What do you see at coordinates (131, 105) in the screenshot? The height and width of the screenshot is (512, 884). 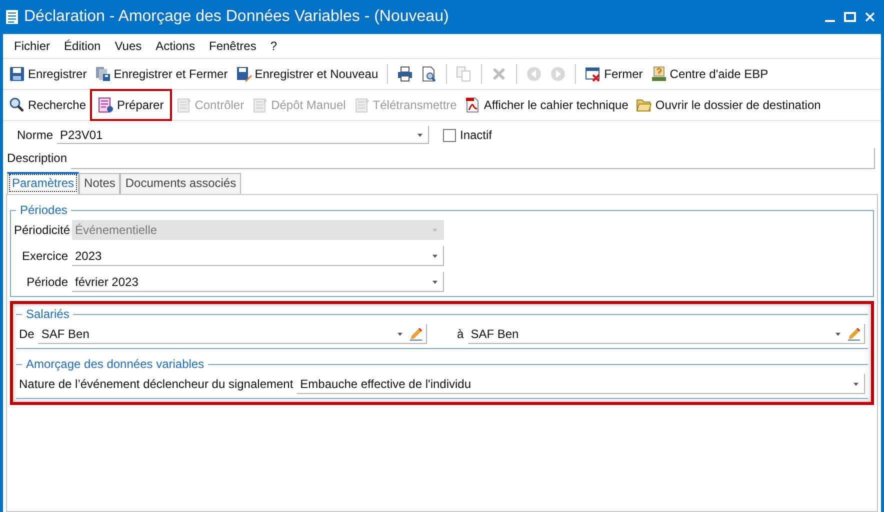 I see `toolbar-button: Préparer` at bounding box center [131, 105].